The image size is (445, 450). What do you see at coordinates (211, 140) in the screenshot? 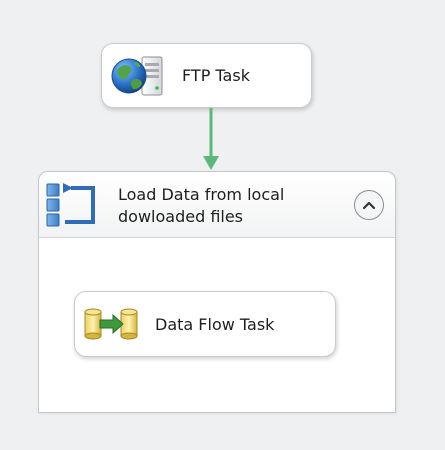
I see `precedence-constraint-arrow` at bounding box center [211, 140].